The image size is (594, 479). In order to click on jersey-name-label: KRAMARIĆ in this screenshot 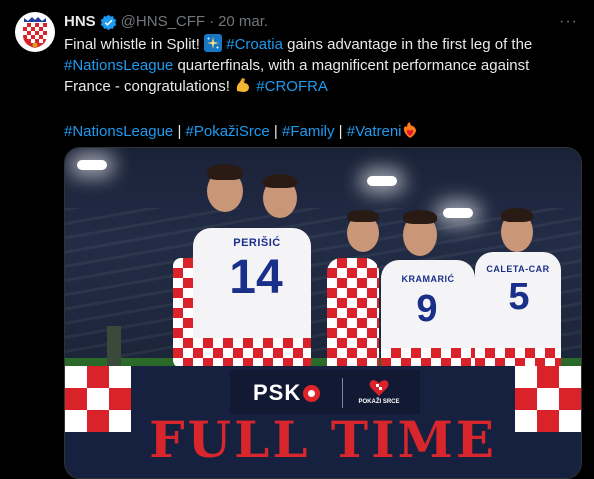, I will do `click(428, 279)`.